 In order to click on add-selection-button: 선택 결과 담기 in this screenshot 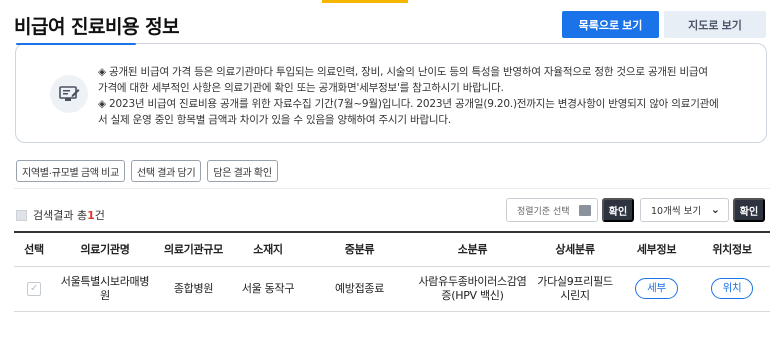, I will do `click(166, 171)`.